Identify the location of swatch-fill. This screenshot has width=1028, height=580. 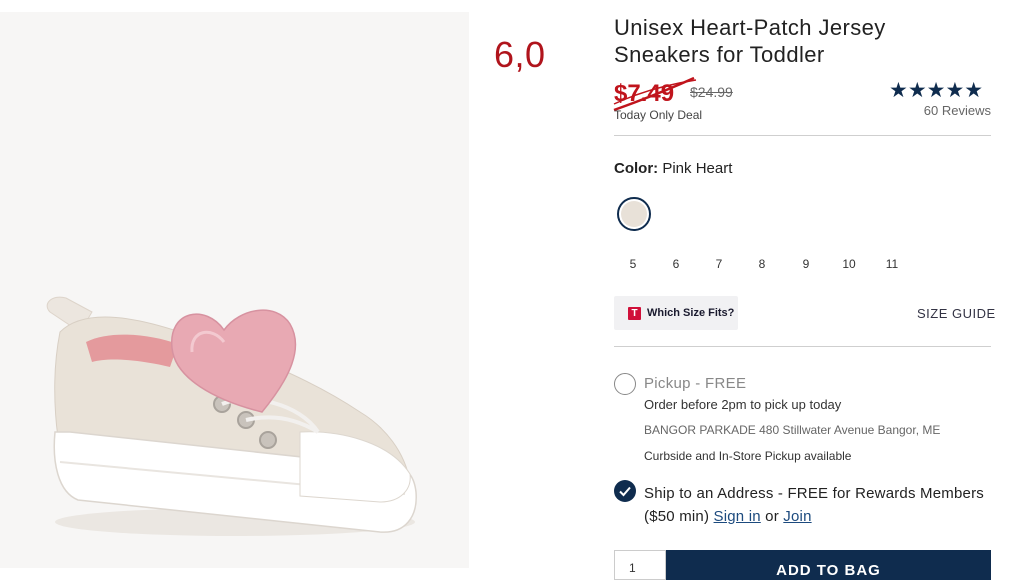
(634, 214).